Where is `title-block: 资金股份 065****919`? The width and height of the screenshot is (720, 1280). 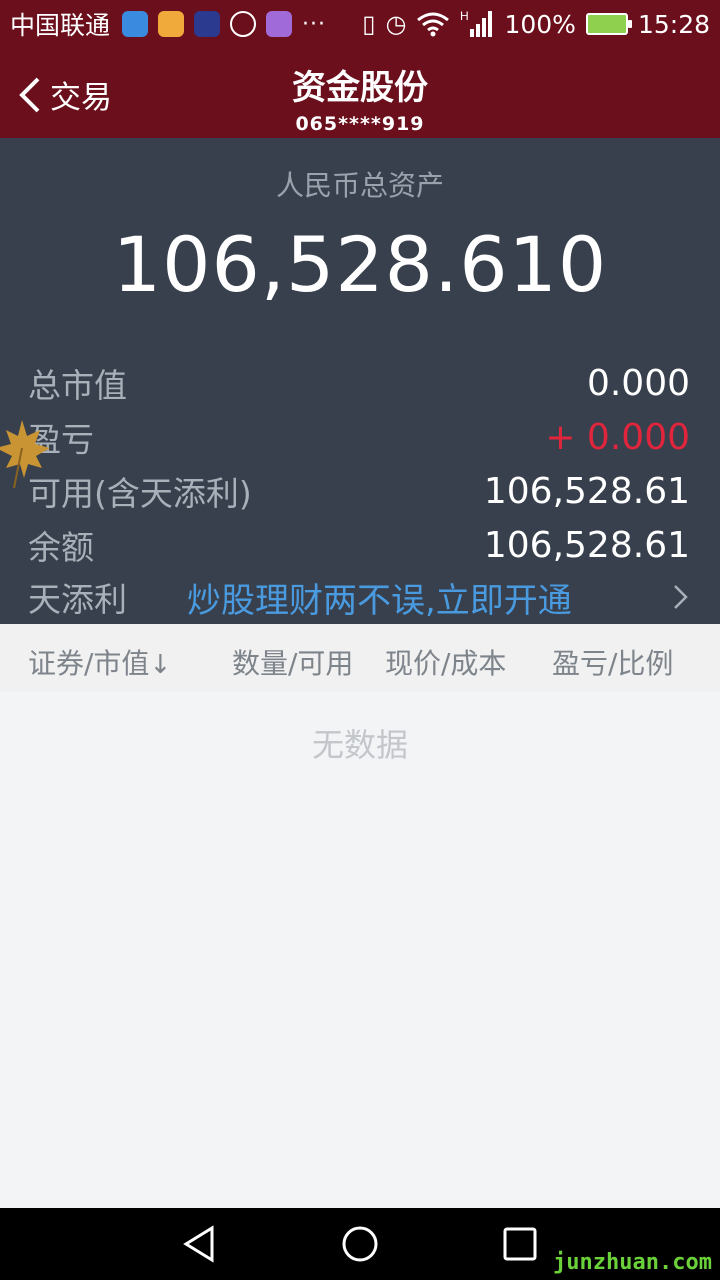
title-block: 资金股份 065****919 is located at coordinates (360, 97).